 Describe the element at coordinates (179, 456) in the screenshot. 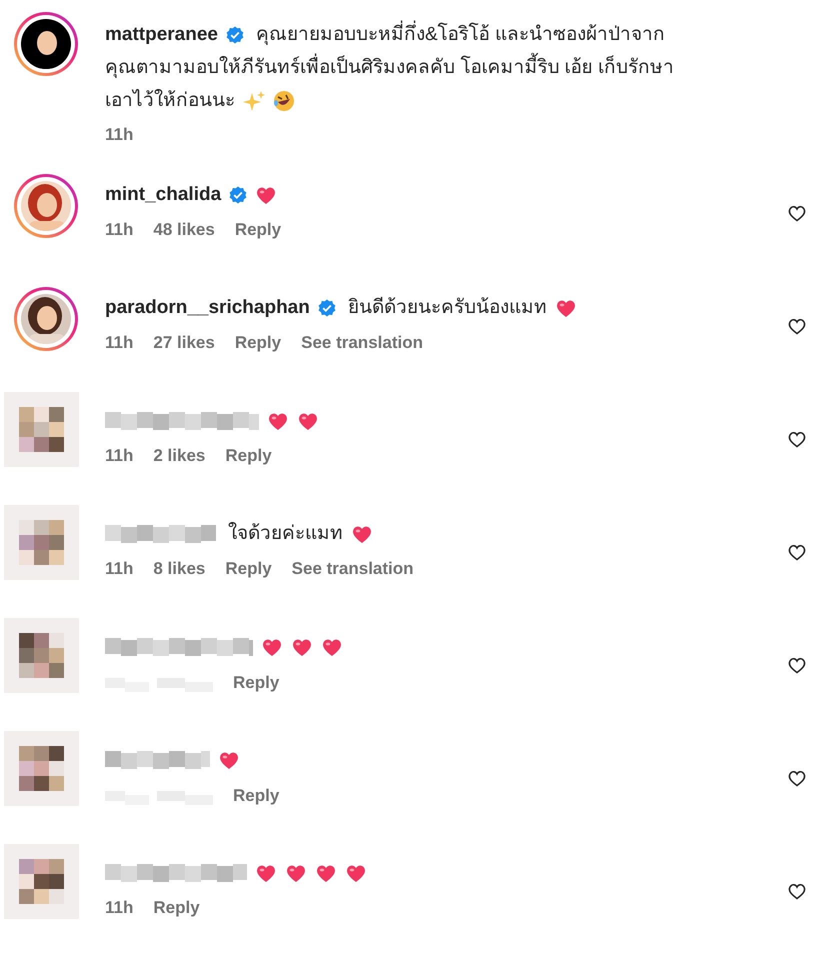

I see `meta-link: 2 likes` at that location.